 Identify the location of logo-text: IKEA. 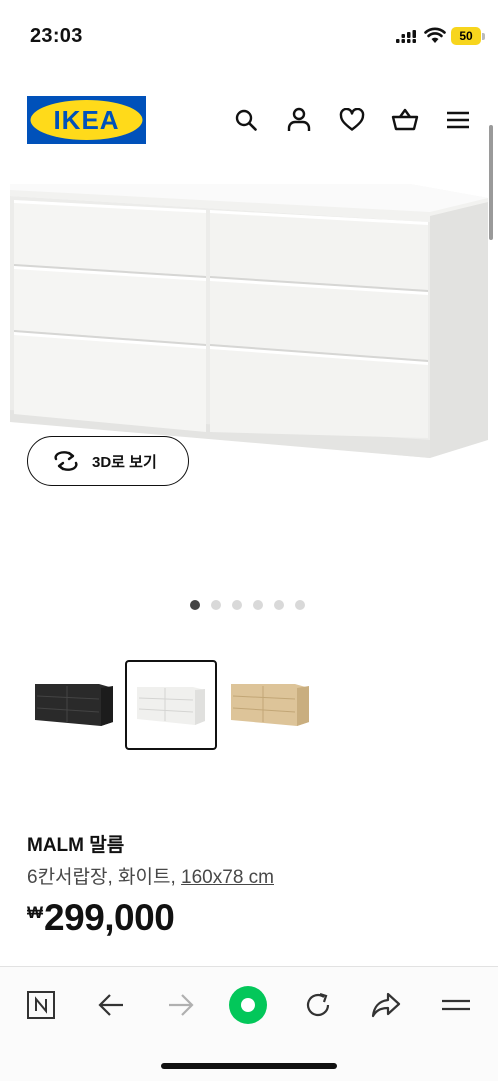
(86, 120).